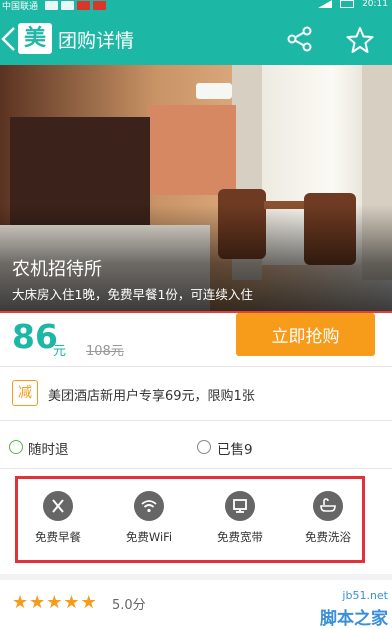 Image resolution: width=392 pixels, height=629 pixels. What do you see at coordinates (190, 519) in the screenshot?
I see `amenities-panel: 免费早餐 免费WiFi 免费宽带 免费洗浴` at bounding box center [190, 519].